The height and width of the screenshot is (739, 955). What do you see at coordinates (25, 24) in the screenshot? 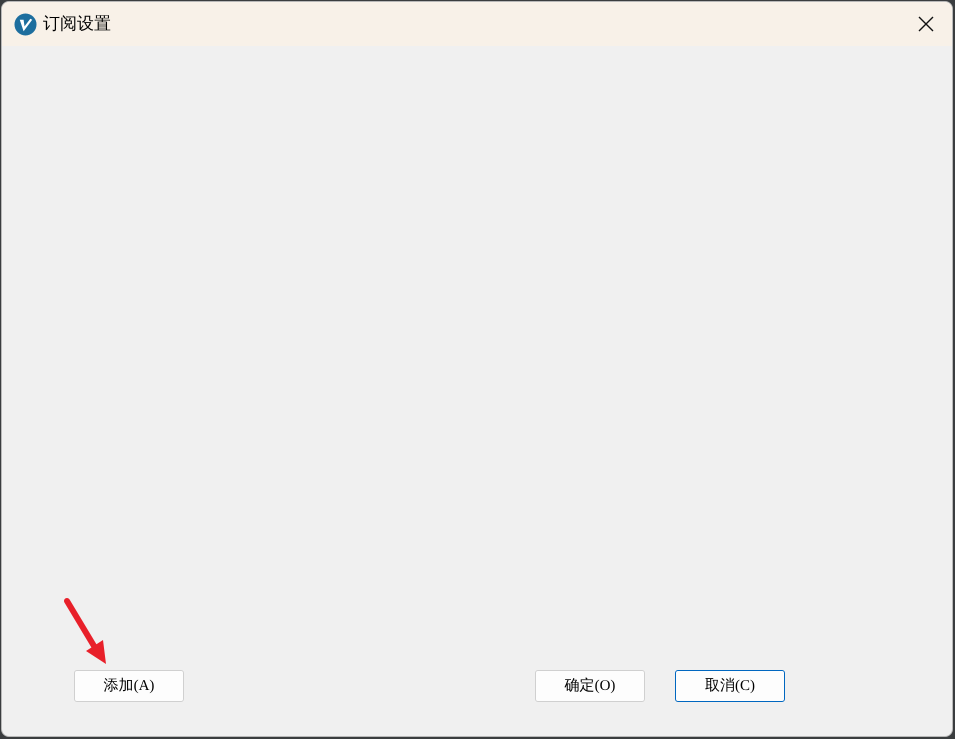
I see `app-logo-icon` at bounding box center [25, 24].